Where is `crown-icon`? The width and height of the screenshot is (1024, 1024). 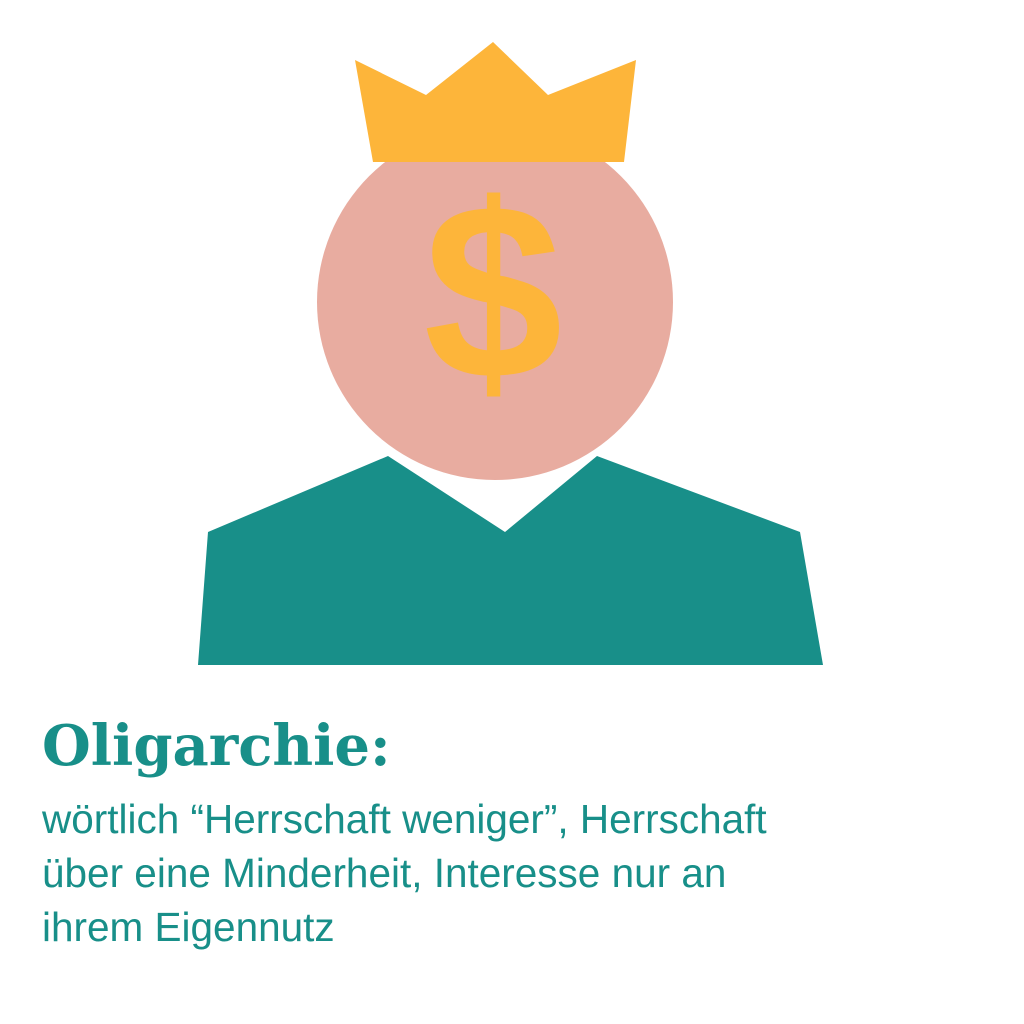 crown-icon is located at coordinates (495, 102).